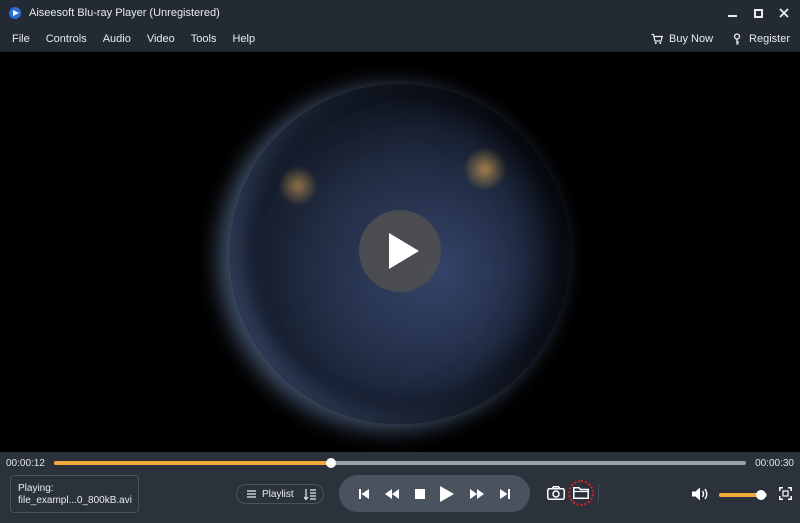 The image size is (800, 523). I want to click on fast-forward-button, so click(477, 494).